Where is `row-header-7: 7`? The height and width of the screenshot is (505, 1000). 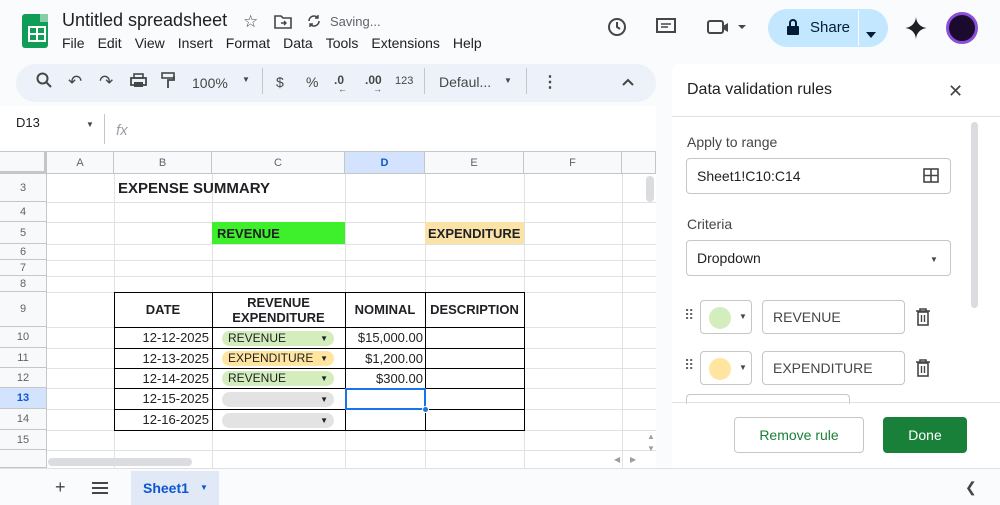 row-header-7: 7 is located at coordinates (23, 268).